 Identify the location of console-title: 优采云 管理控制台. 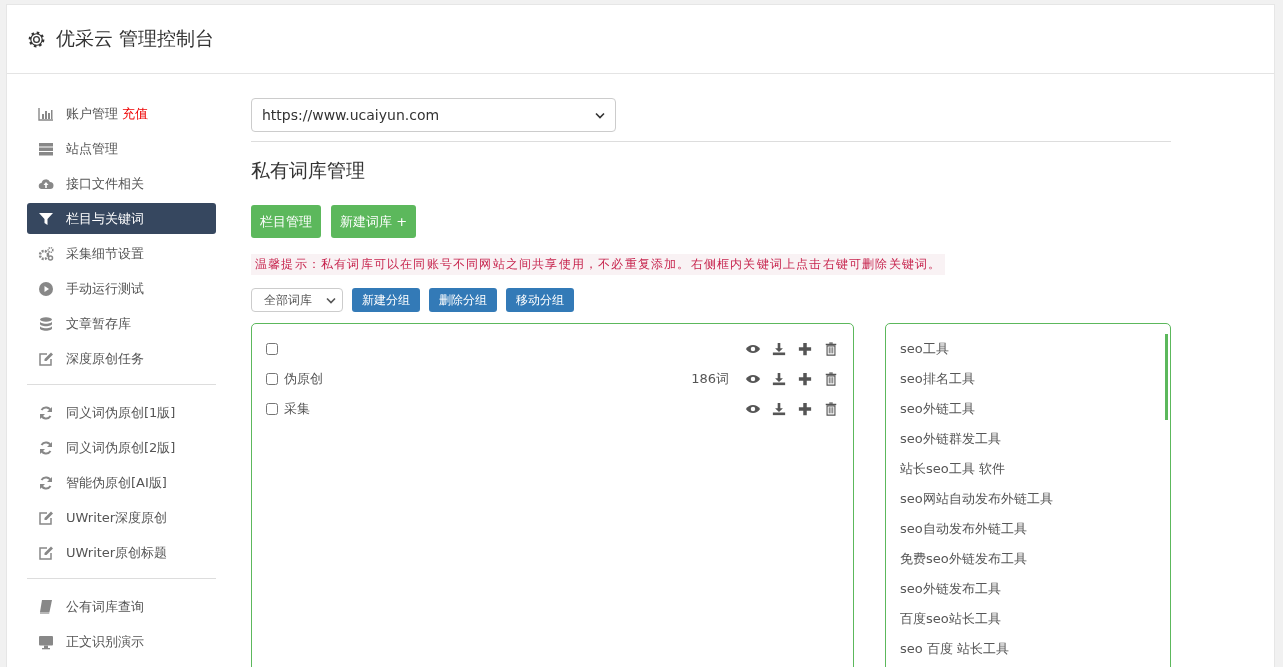
(135, 38).